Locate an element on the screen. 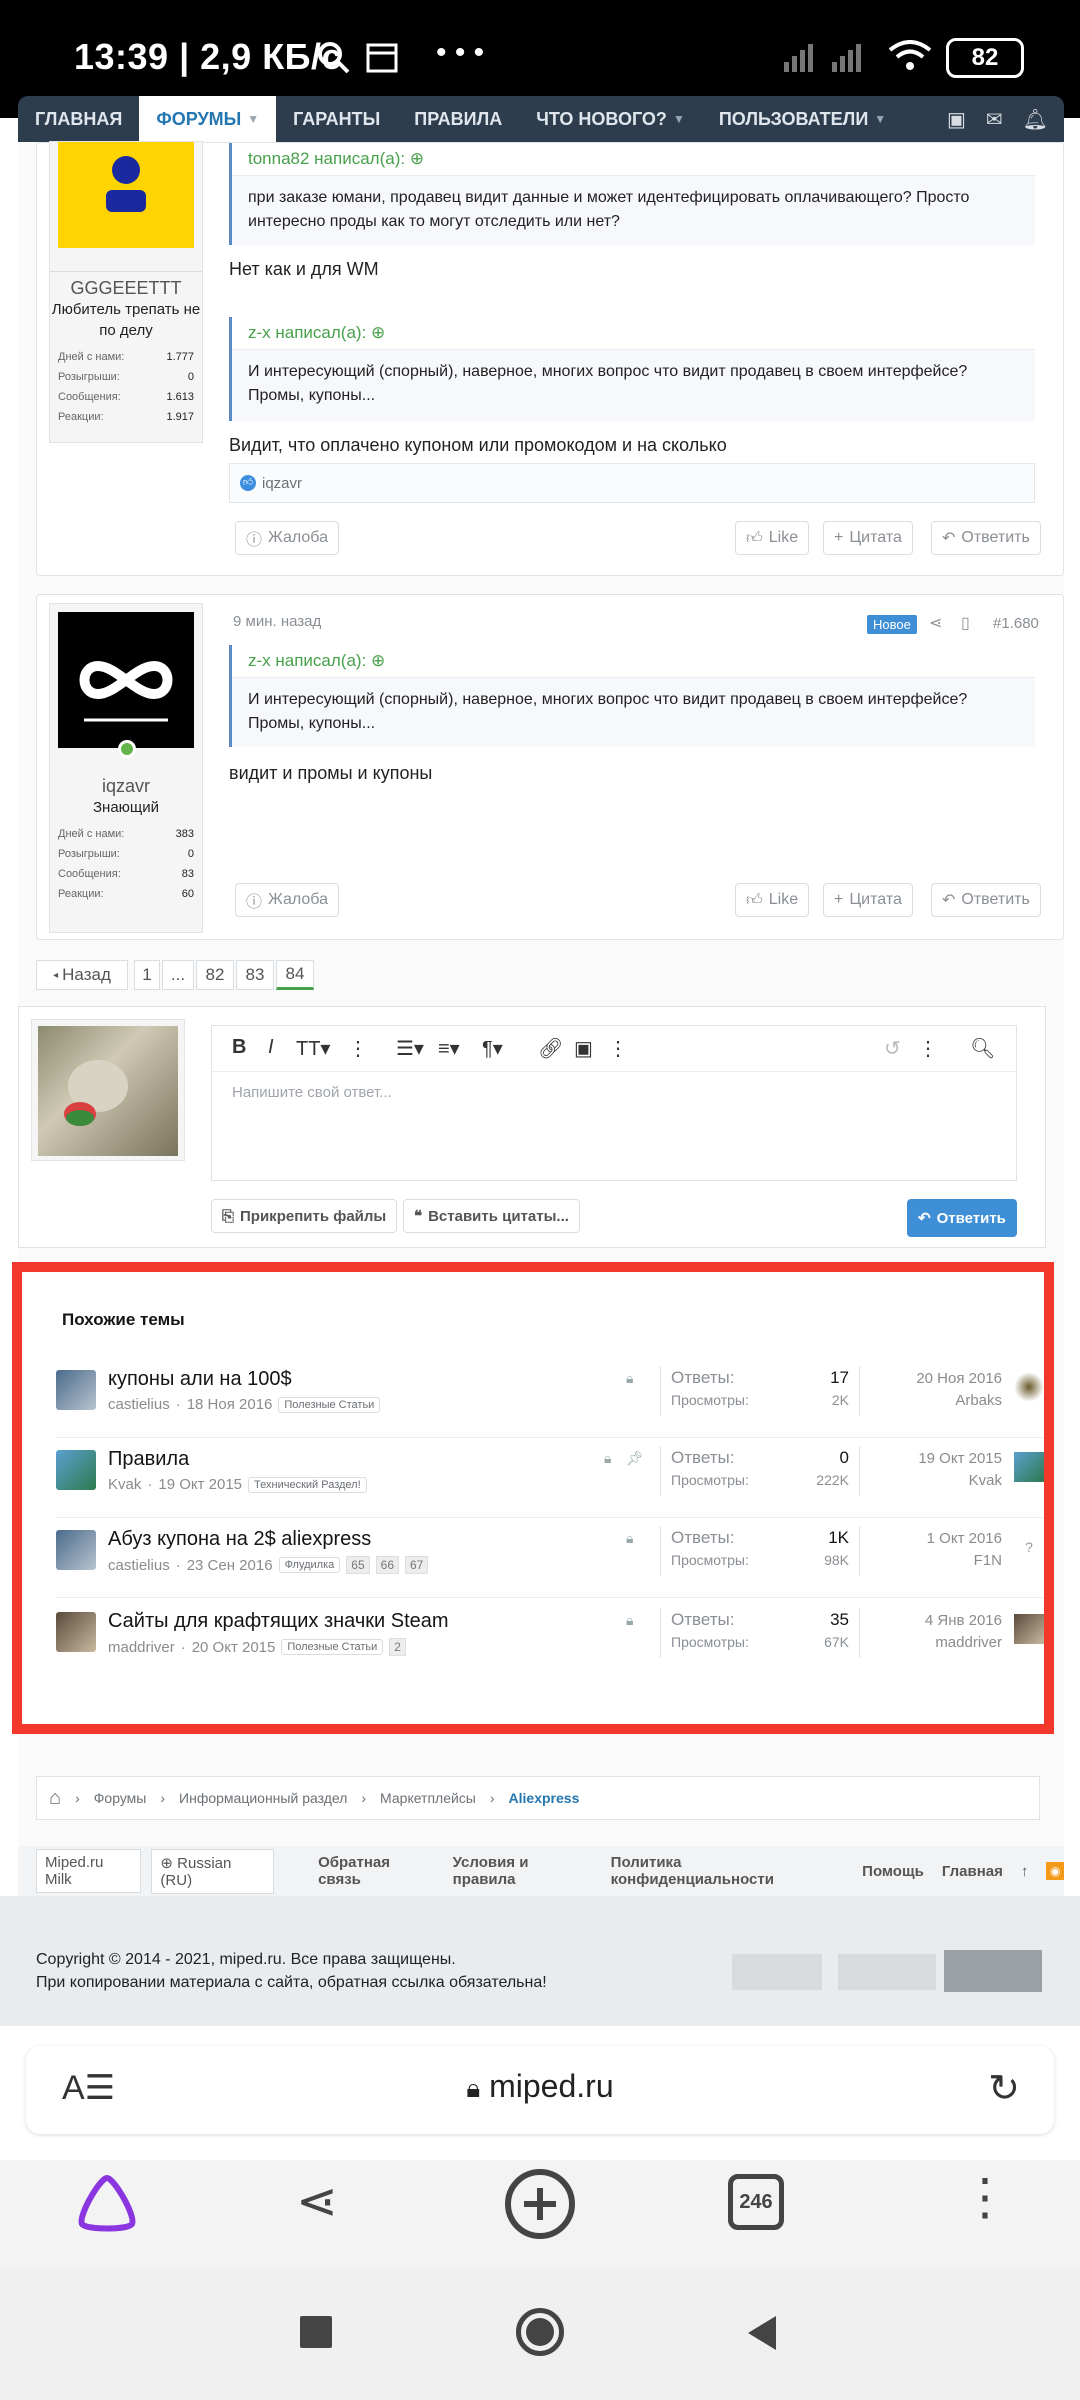 The width and height of the screenshot is (1080, 2400). counter-badge-icon is located at coordinates (777, 1972).